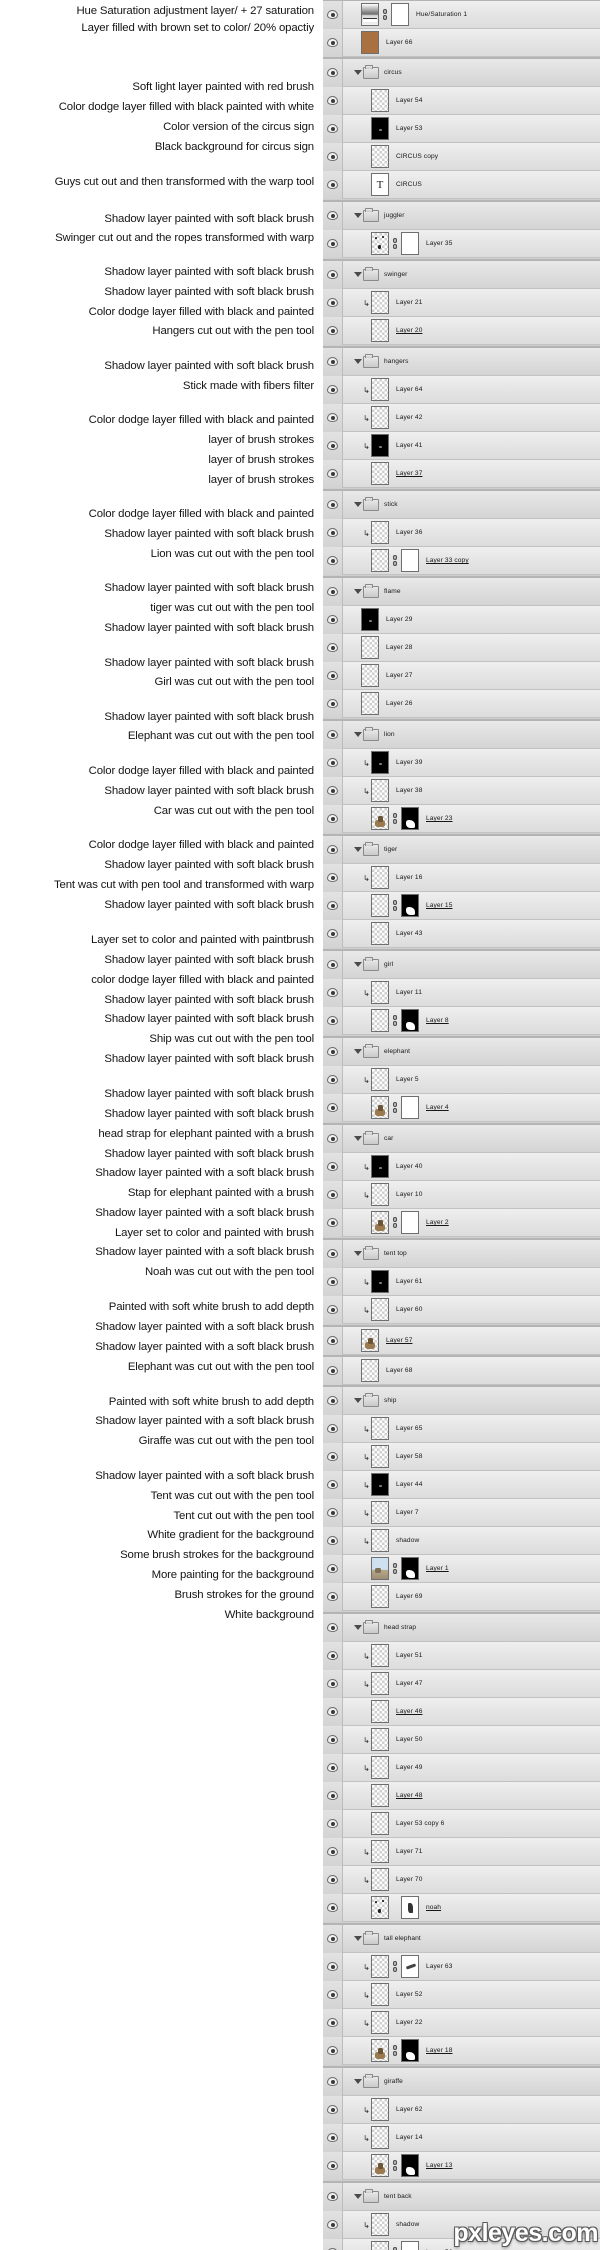 The image size is (600, 2250). What do you see at coordinates (461, 156) in the screenshot?
I see `layer-row: CIRCUS copy` at bounding box center [461, 156].